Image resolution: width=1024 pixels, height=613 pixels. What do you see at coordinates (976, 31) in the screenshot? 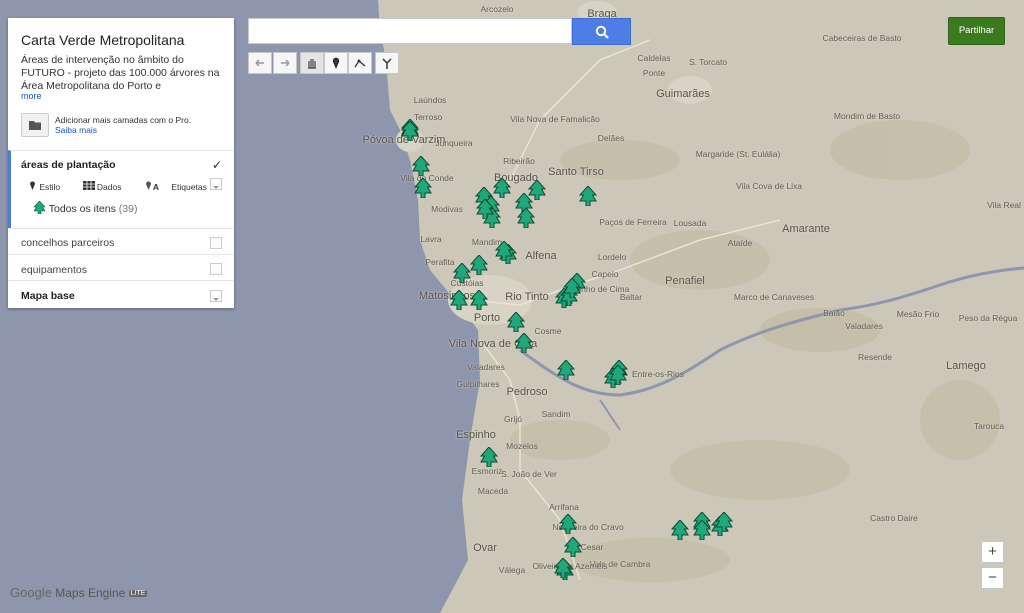
I see `share-button: Partilhar` at bounding box center [976, 31].